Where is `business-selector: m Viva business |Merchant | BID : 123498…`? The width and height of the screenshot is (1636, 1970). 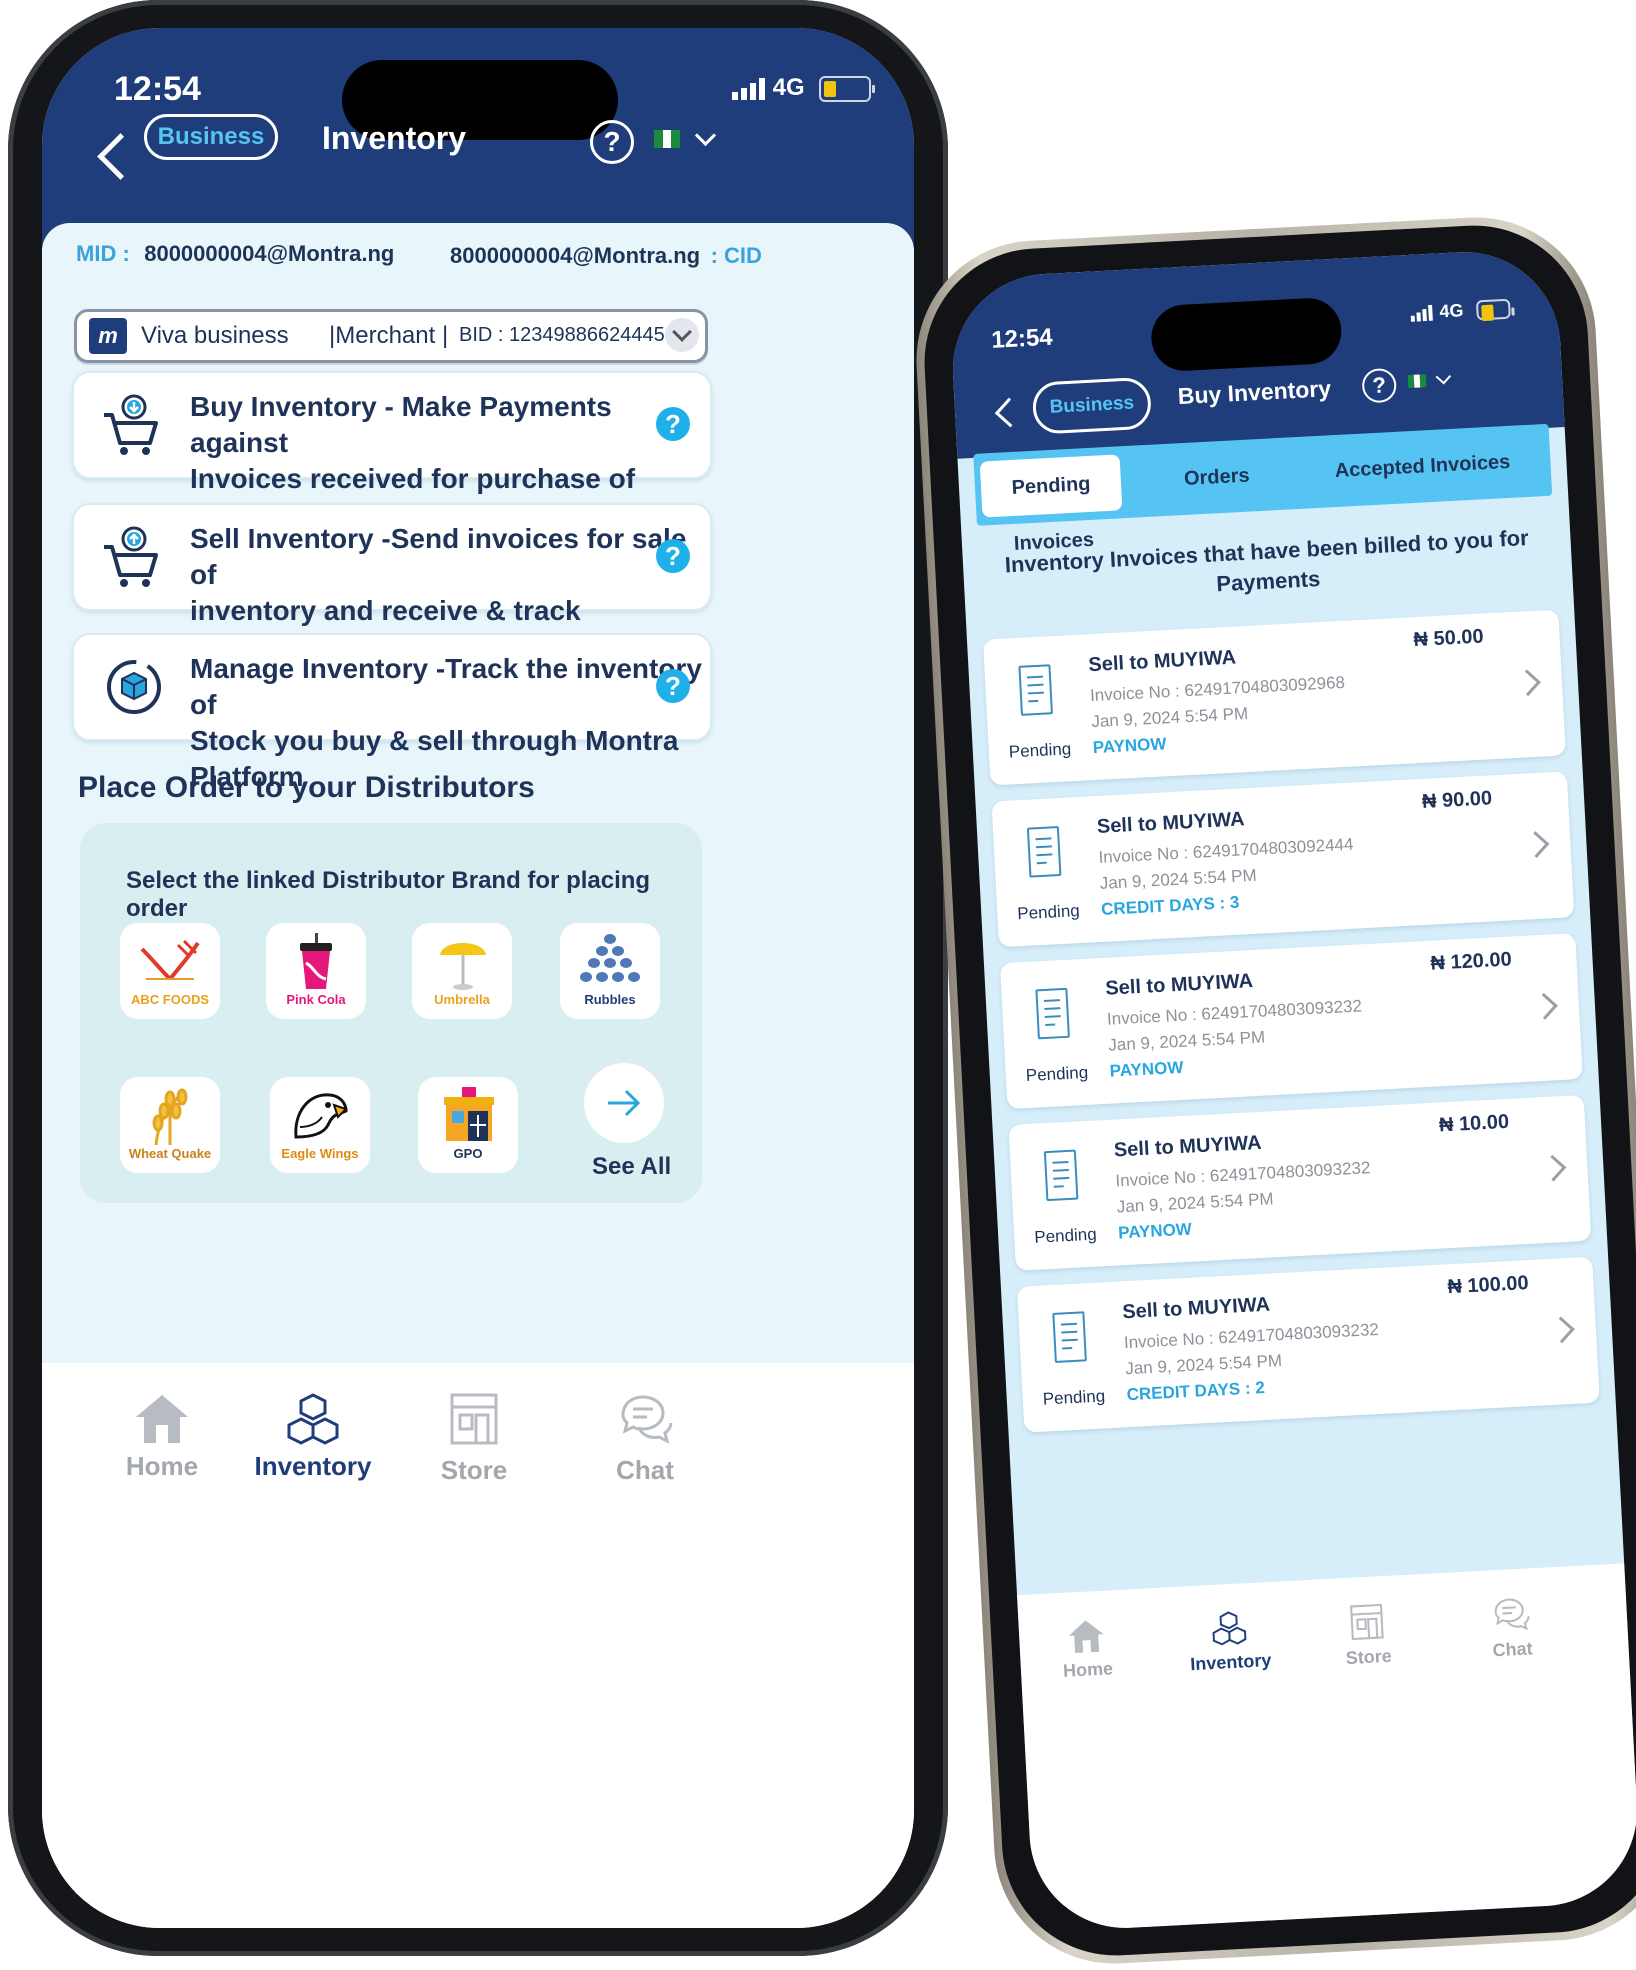
business-selector: m Viva business |Merchant | BID : 123498… is located at coordinates (391, 336).